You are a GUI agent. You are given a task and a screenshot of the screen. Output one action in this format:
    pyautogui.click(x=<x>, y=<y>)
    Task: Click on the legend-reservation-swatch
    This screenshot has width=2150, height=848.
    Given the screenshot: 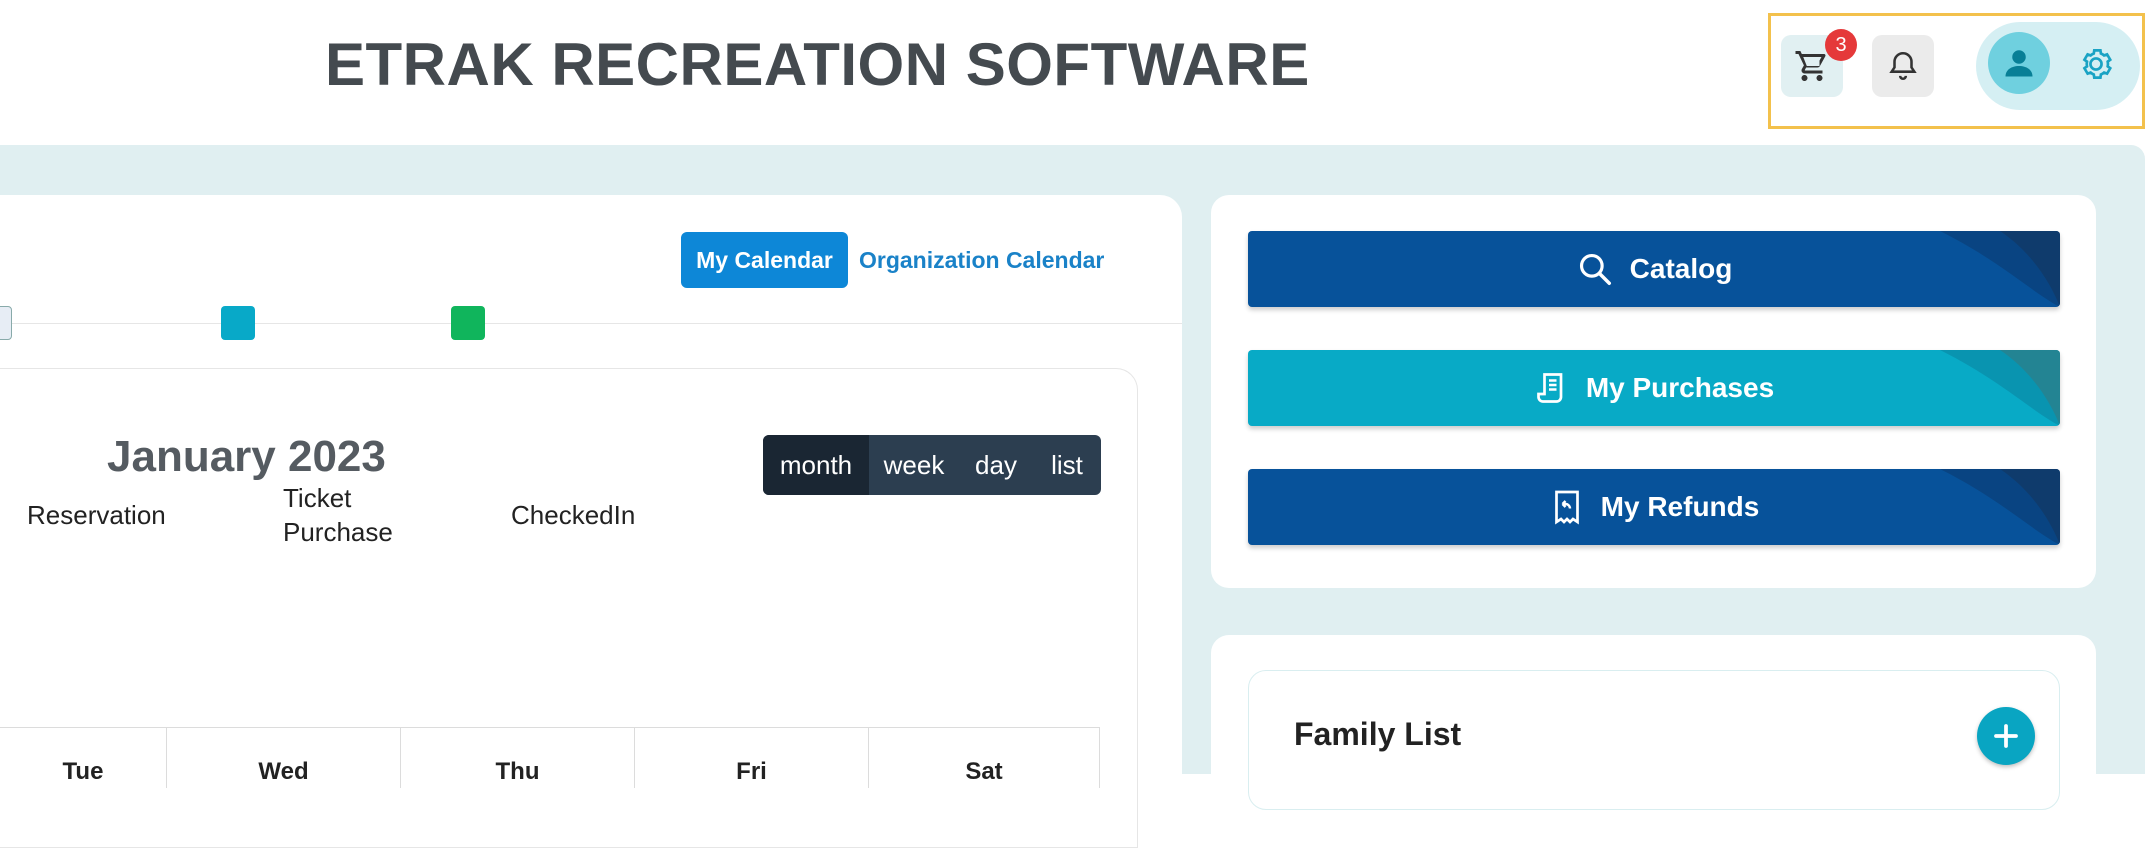 What is the action you would take?
    pyautogui.click(x=6, y=323)
    